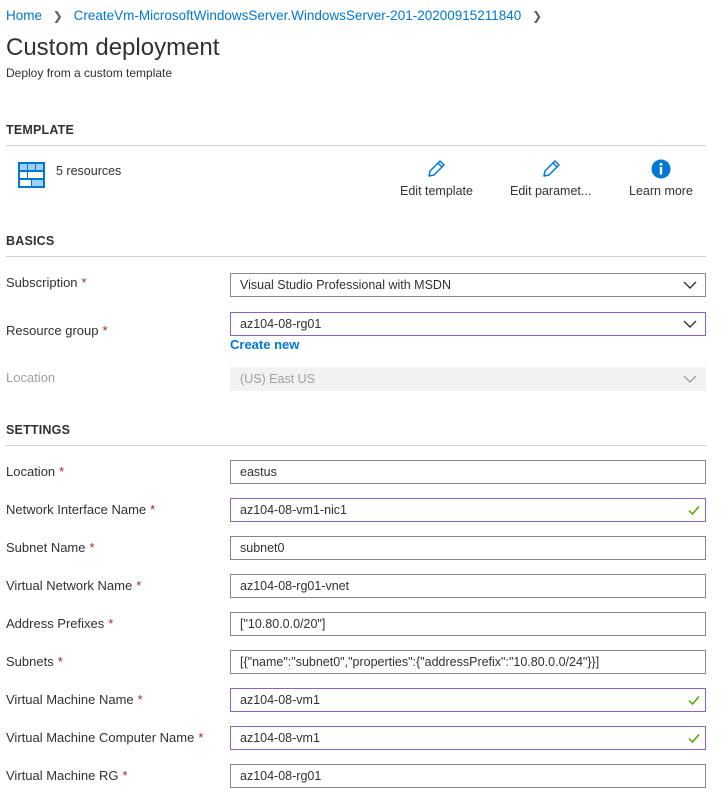  I want to click on settings-location-input: eastus, so click(468, 472).